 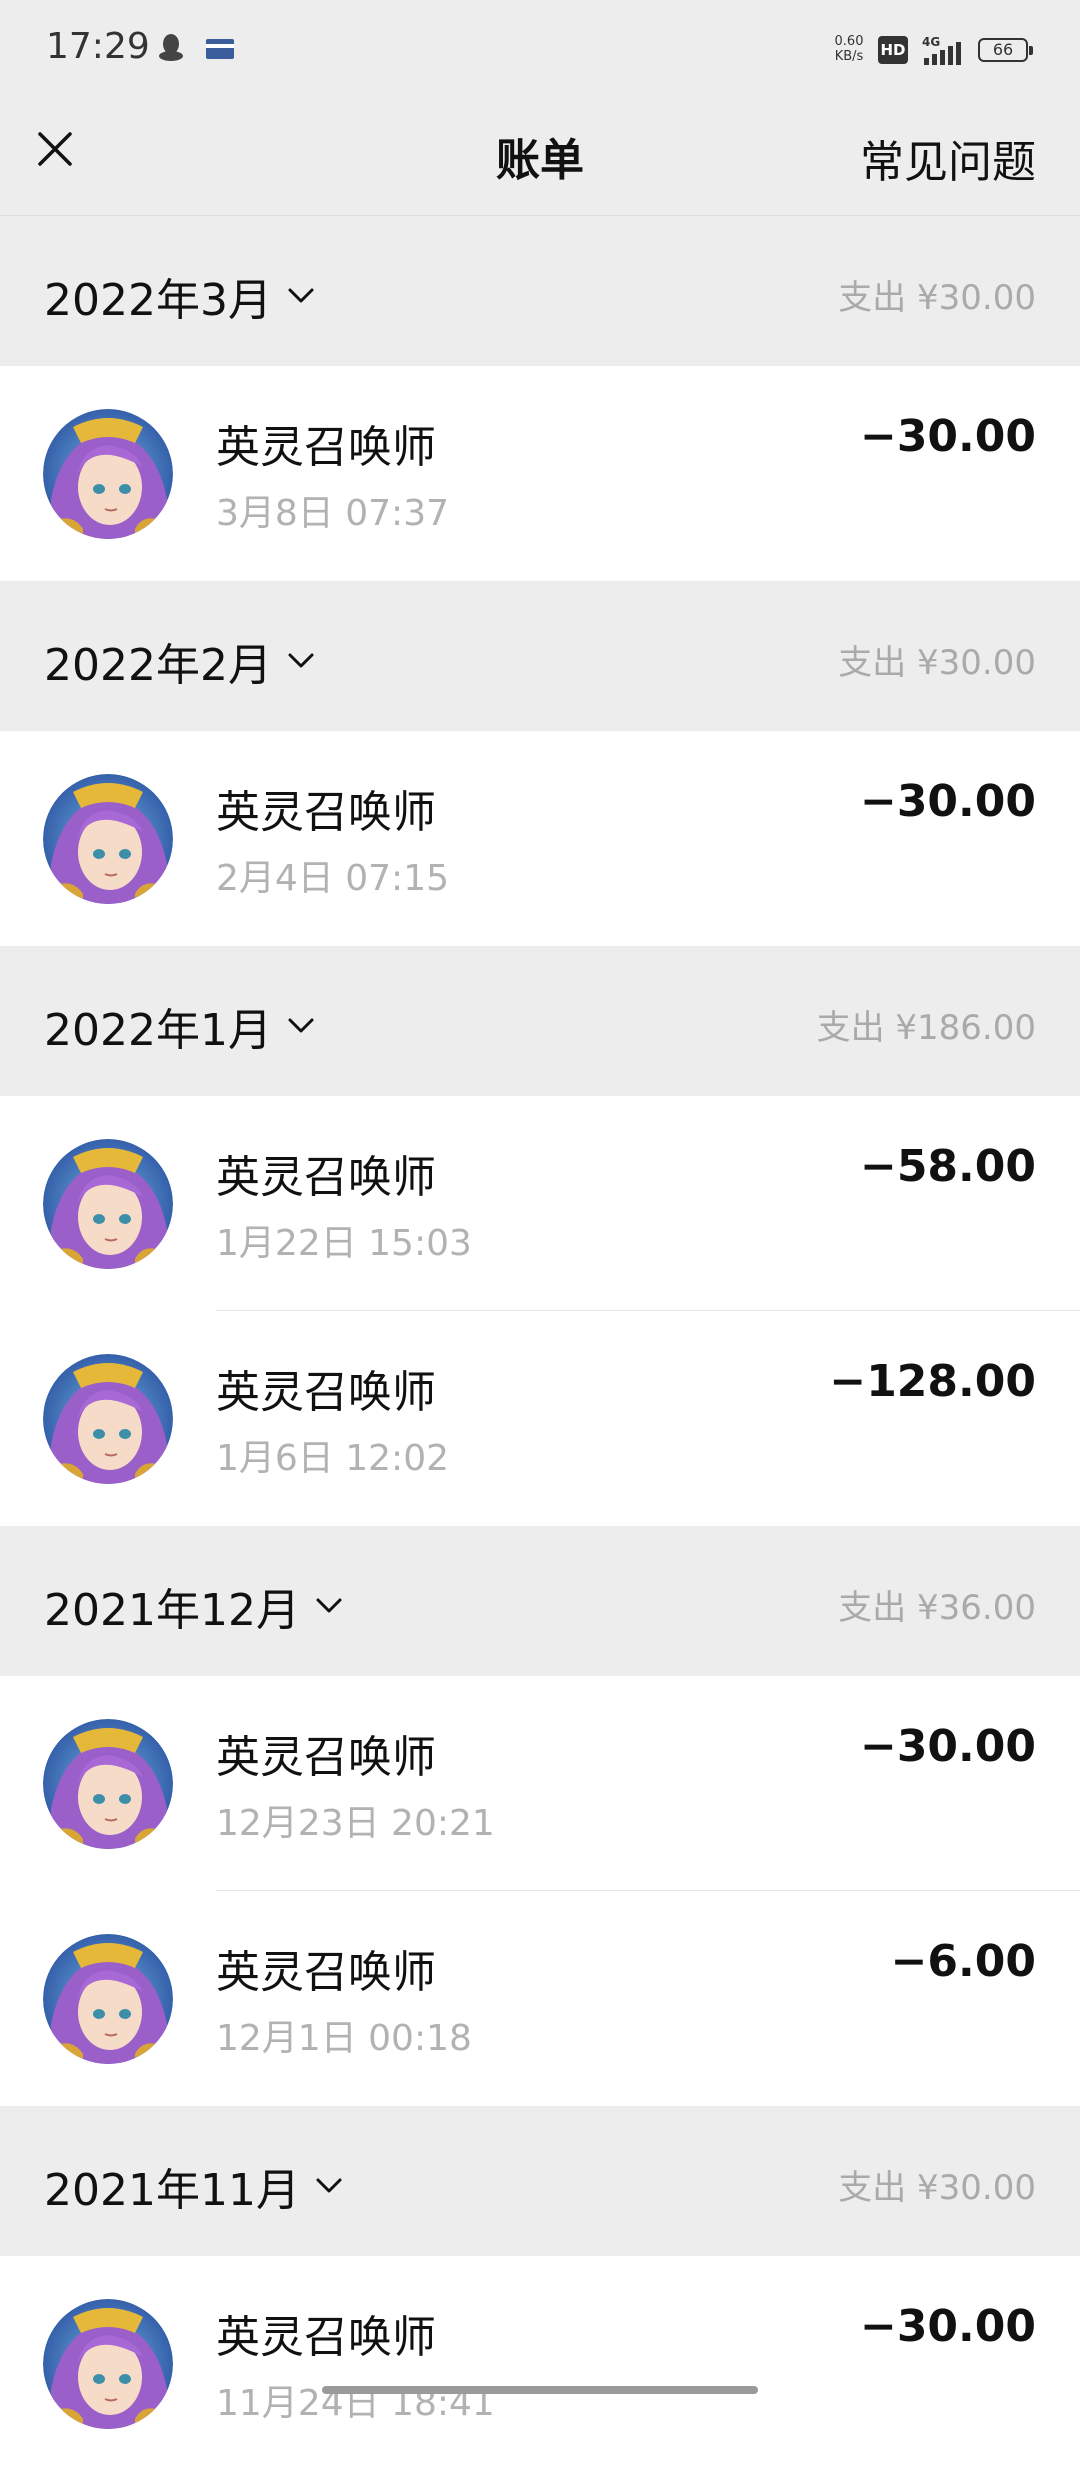 What do you see at coordinates (158, 665) in the screenshot?
I see `month-label-text: 2022年2月` at bounding box center [158, 665].